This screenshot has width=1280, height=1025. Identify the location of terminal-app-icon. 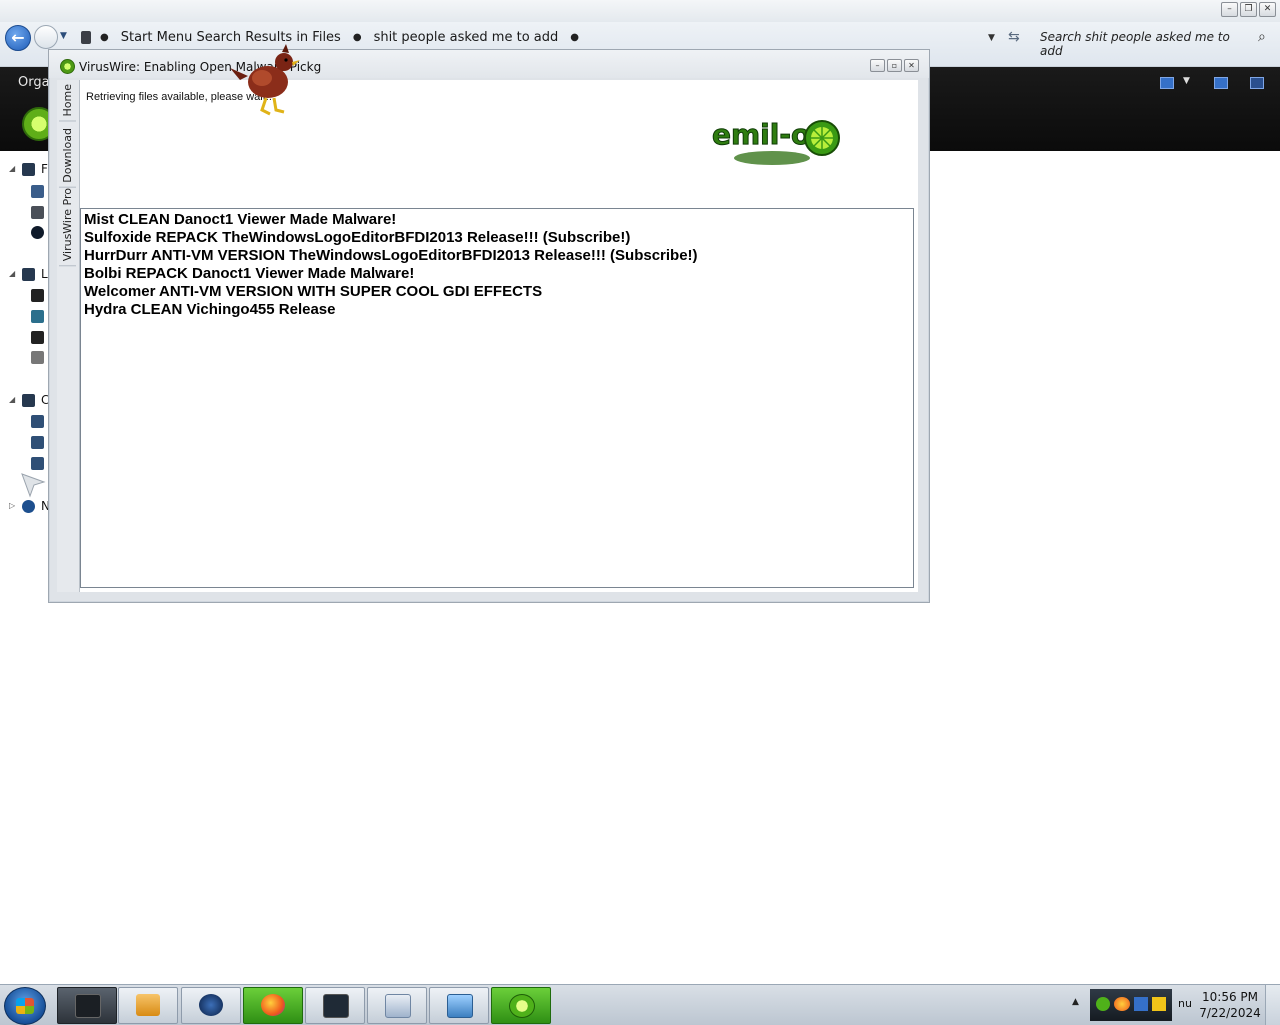
(88, 1006).